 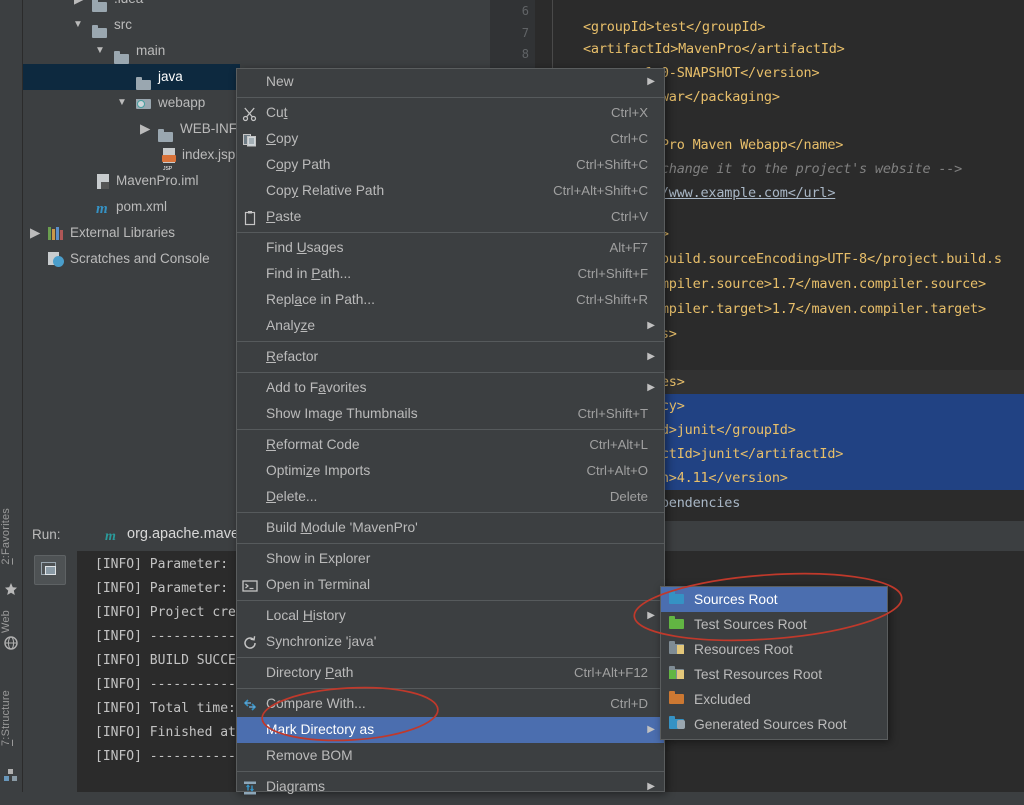 What do you see at coordinates (282, 138) in the screenshot?
I see `menu-item-label: Copy` at bounding box center [282, 138].